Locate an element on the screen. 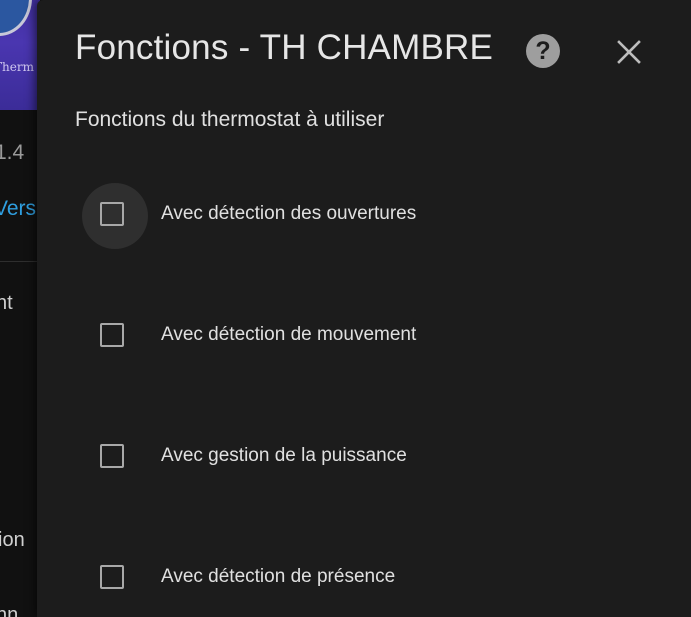 This screenshot has width=691, height=617. section-label: Fonctions du thermostat à utiliser is located at coordinates (230, 119).